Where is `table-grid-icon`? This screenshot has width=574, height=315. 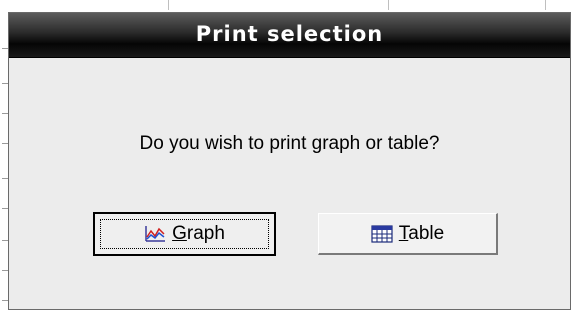 table-grid-icon is located at coordinates (382, 233).